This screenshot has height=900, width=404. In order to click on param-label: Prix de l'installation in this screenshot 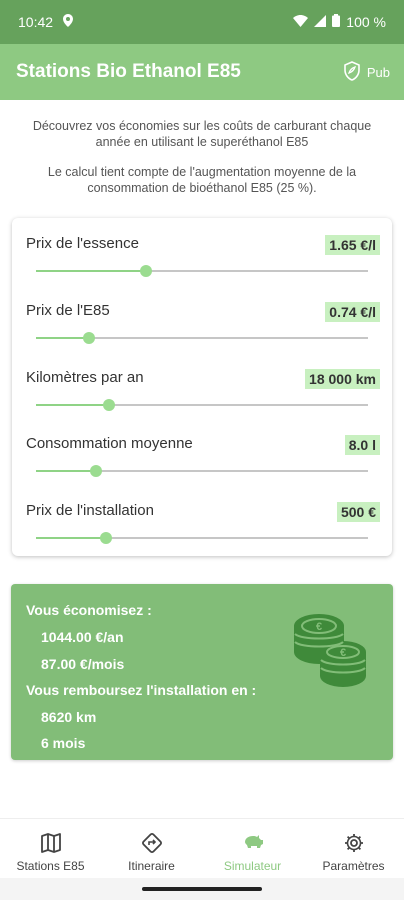, I will do `click(90, 510)`.